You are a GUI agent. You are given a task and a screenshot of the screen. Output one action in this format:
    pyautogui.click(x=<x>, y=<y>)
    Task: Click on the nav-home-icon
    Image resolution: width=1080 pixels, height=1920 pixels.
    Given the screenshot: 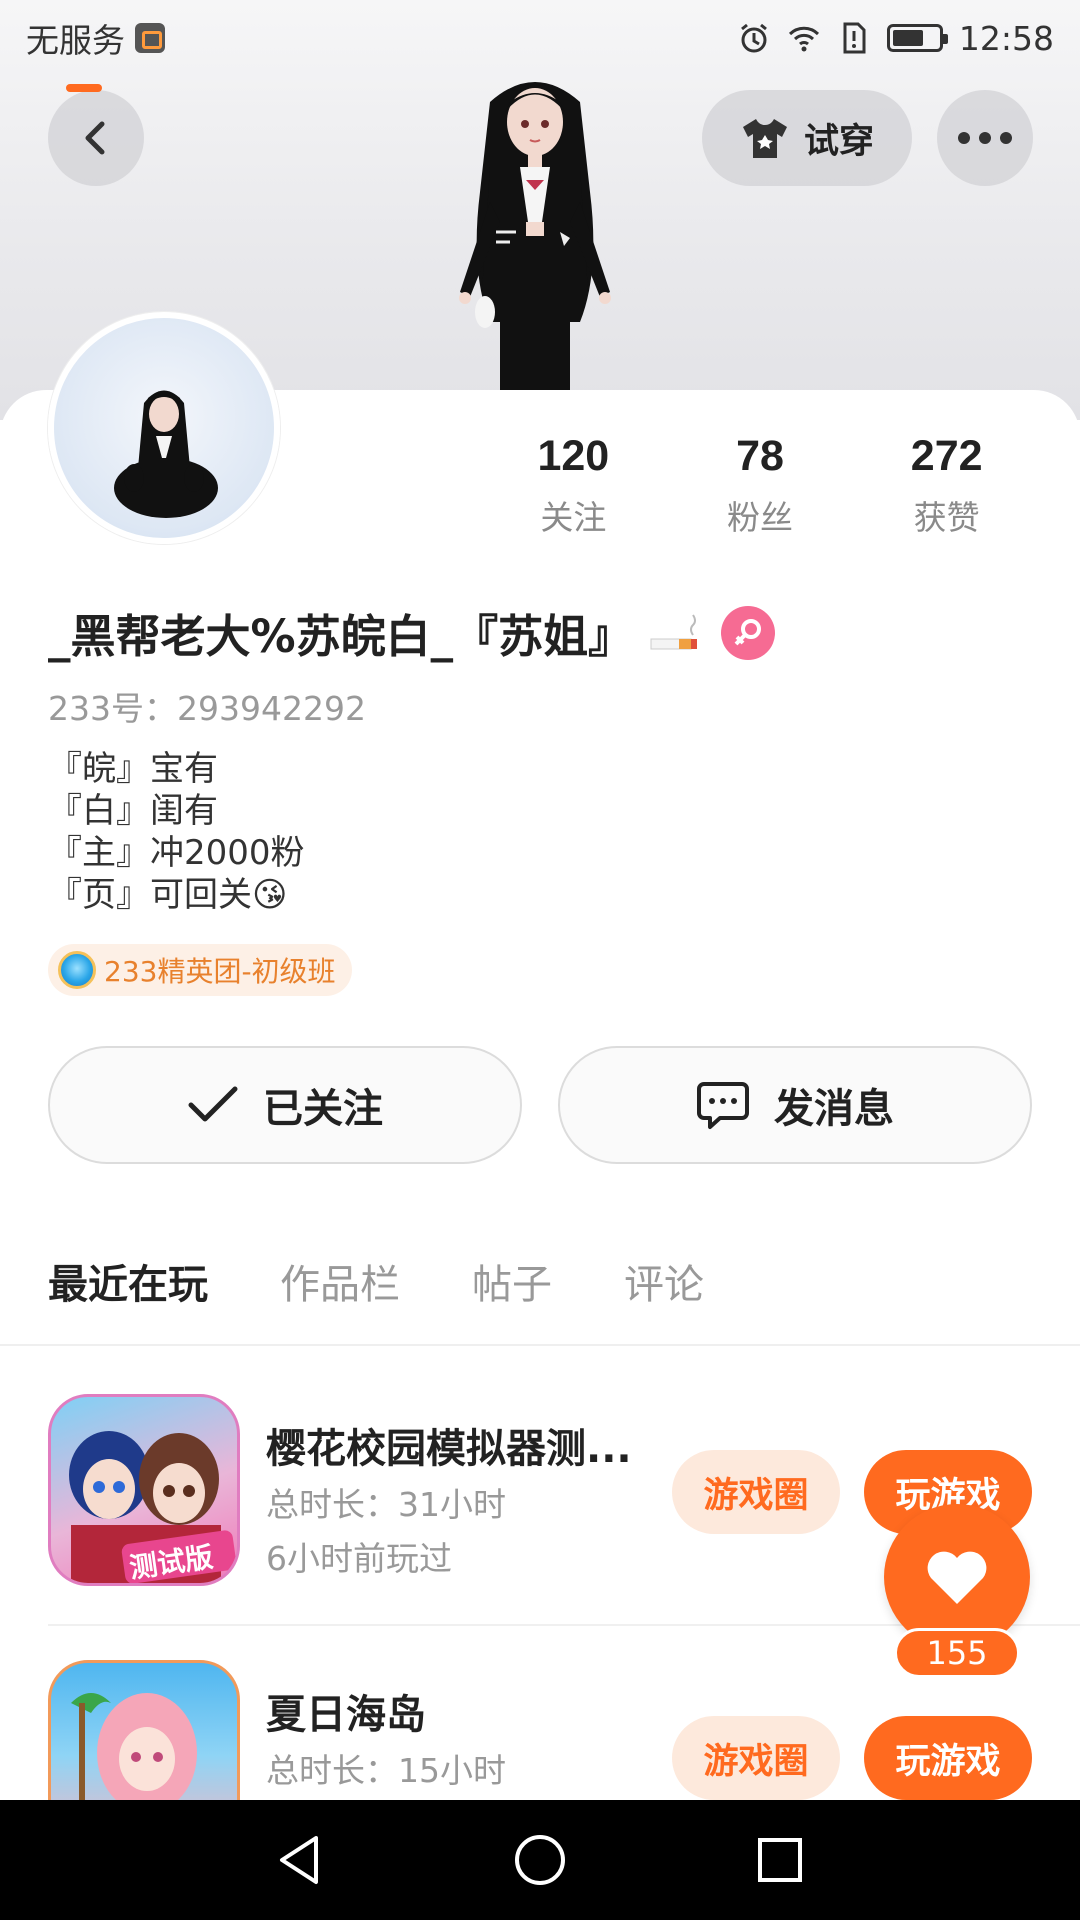 What is the action you would take?
    pyautogui.click(x=540, y=1860)
    